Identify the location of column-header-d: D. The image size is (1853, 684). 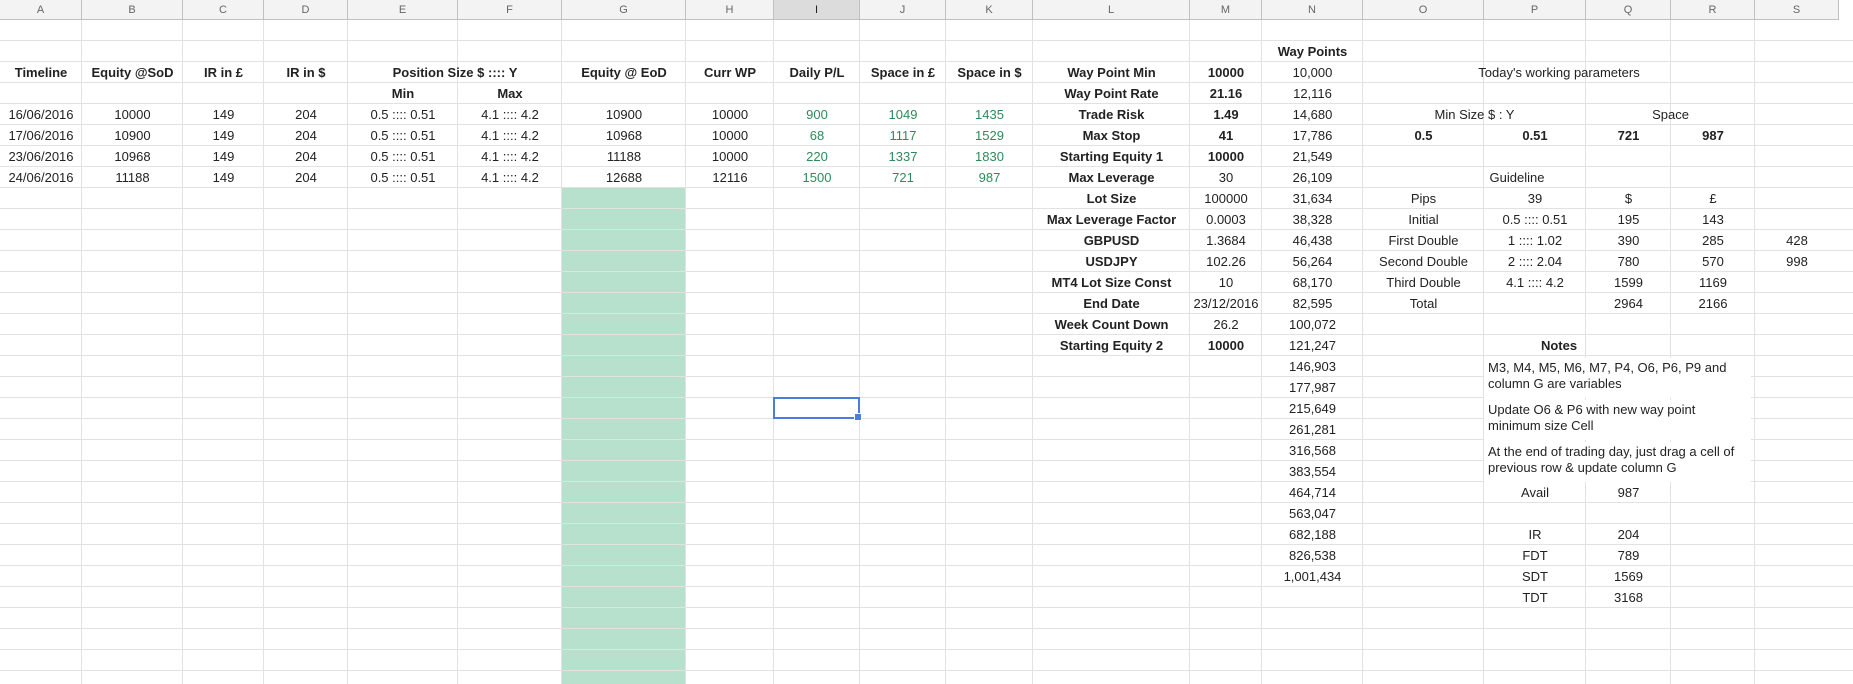
(306, 10).